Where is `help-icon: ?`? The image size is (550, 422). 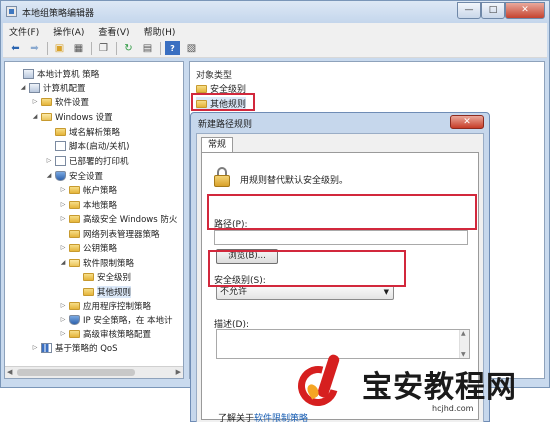
help-icon: ? is located at coordinates (172, 48).